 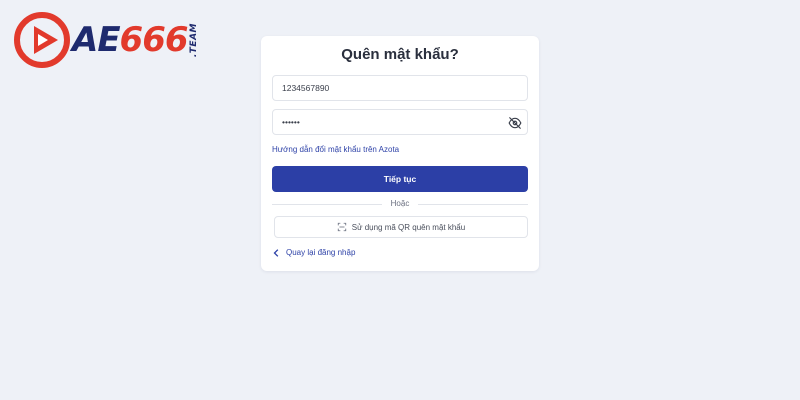 I want to click on password-guide-link: Hướng dẫn đổi mật khẩu trên Azota, so click(x=335, y=149).